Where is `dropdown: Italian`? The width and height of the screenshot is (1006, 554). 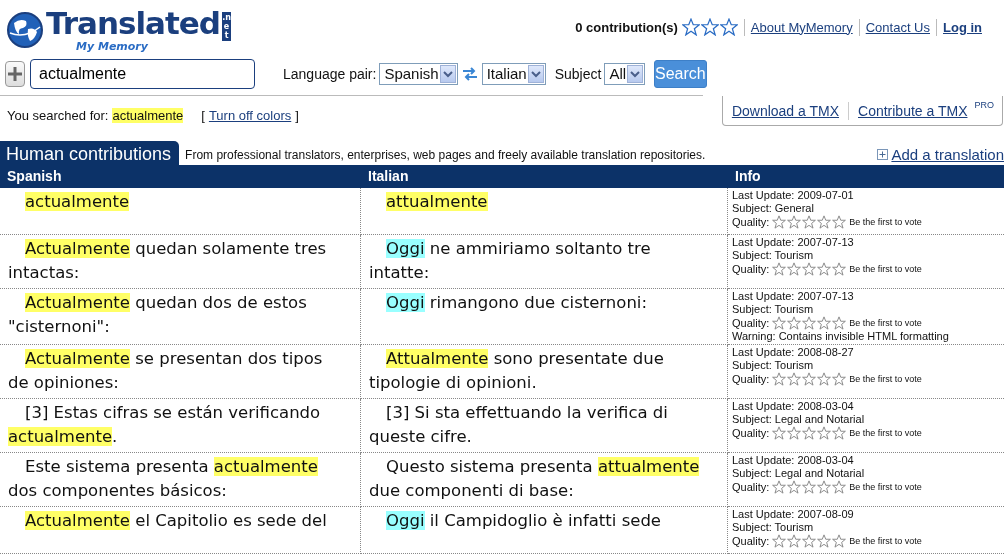
dropdown: Italian is located at coordinates (513, 73).